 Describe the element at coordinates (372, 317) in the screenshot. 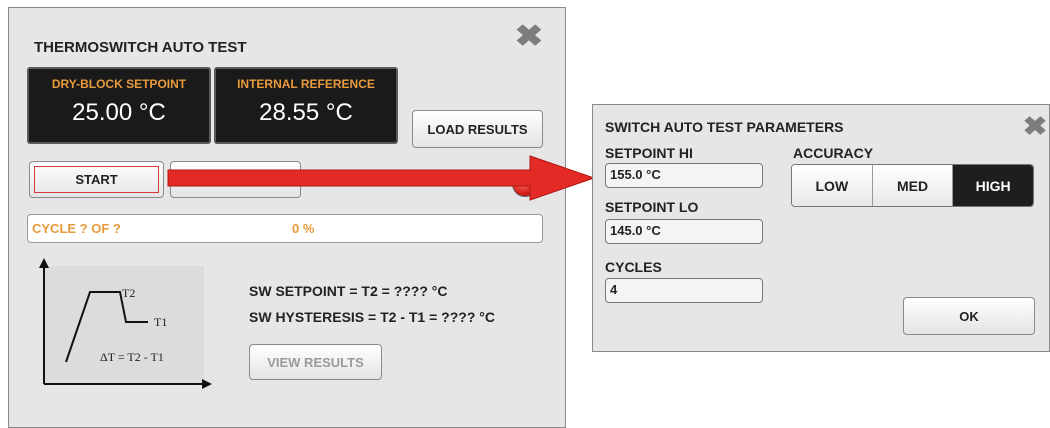

I see `sw-hysteresis-text: SW HYSTERESIS = T2 - T1 = ???? °C` at that location.